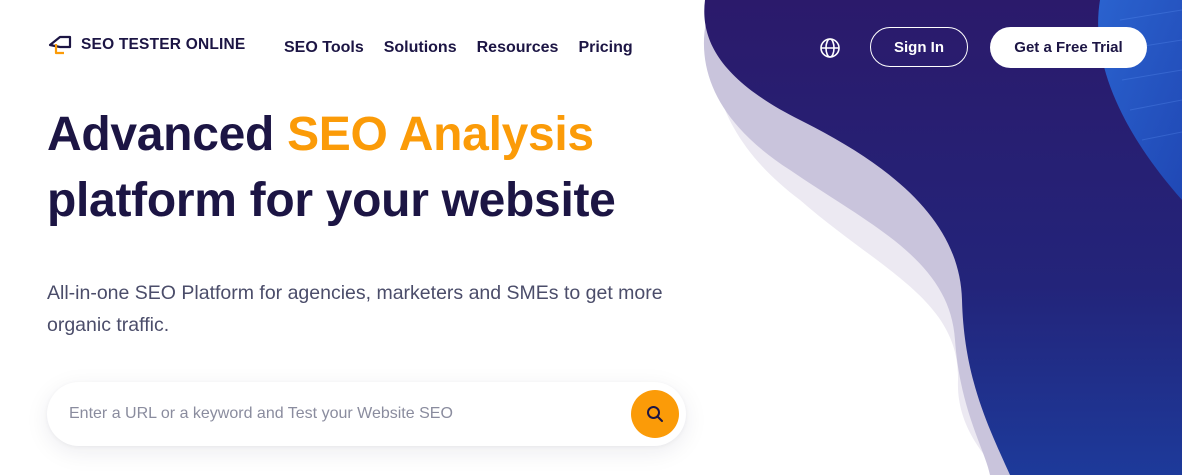 The height and width of the screenshot is (475, 1182). I want to click on brand-logo-icon, so click(60, 45).